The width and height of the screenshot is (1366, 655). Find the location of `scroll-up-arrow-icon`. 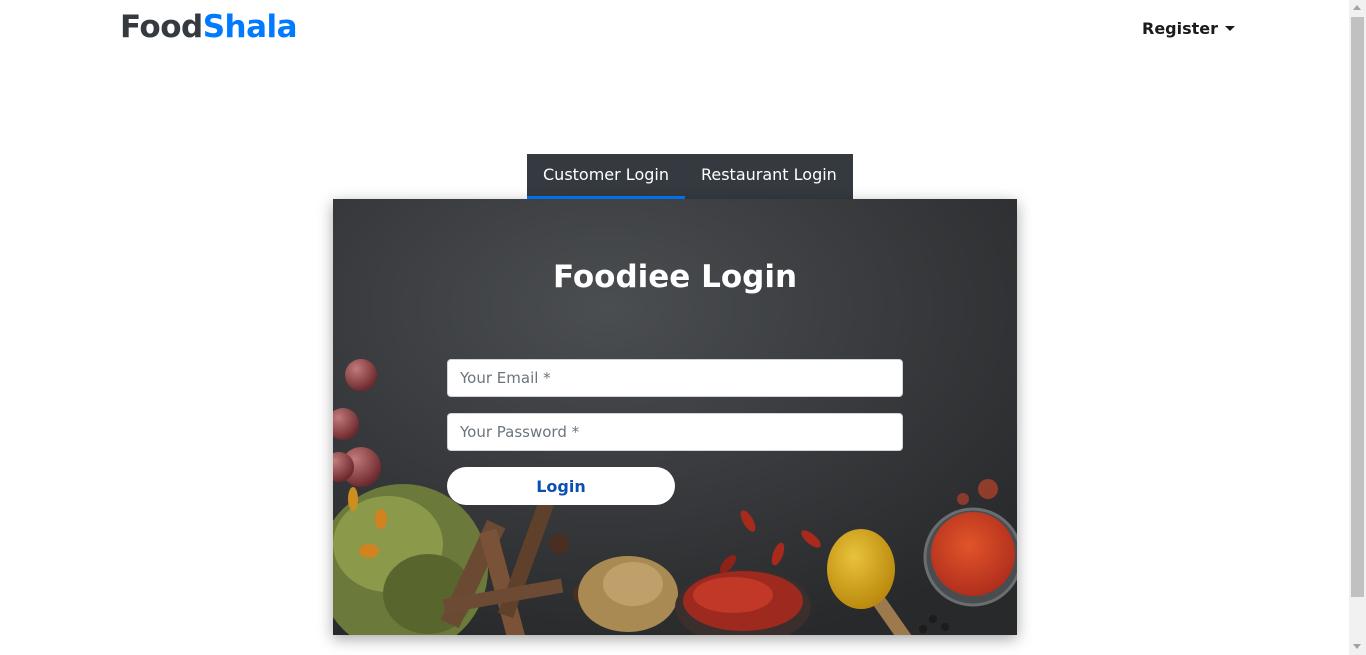

scroll-up-arrow-icon is located at coordinates (1357, 7).